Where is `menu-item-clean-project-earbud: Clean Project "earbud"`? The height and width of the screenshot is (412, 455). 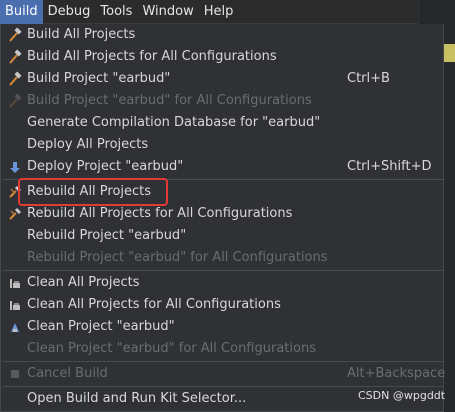 menu-item-clean-project-earbud: Clean Project "earbud" is located at coordinates (223, 327).